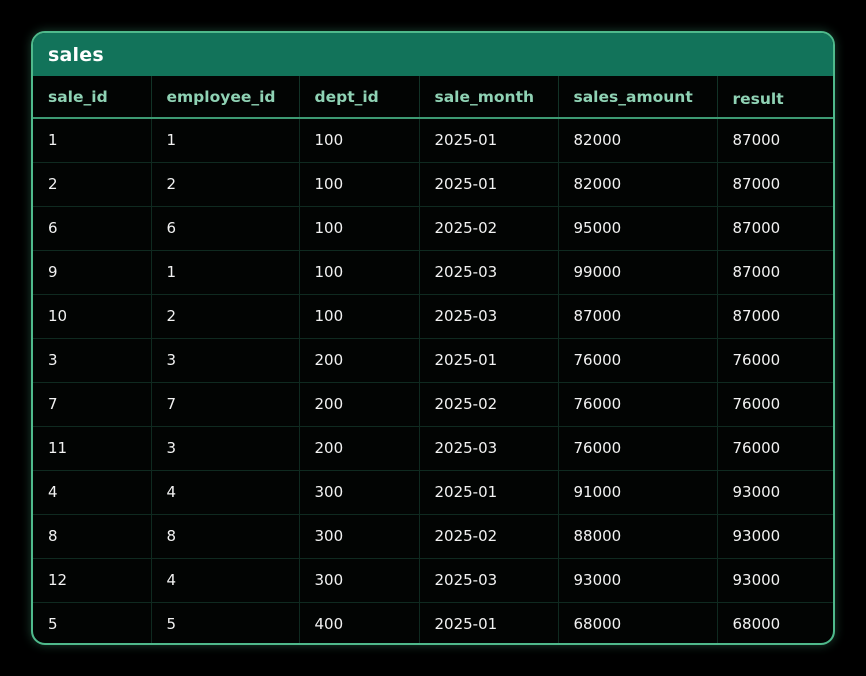 The image size is (866, 676). Describe the element at coordinates (638, 492) in the screenshot. I see `cell-sales-amount: 91000` at that location.